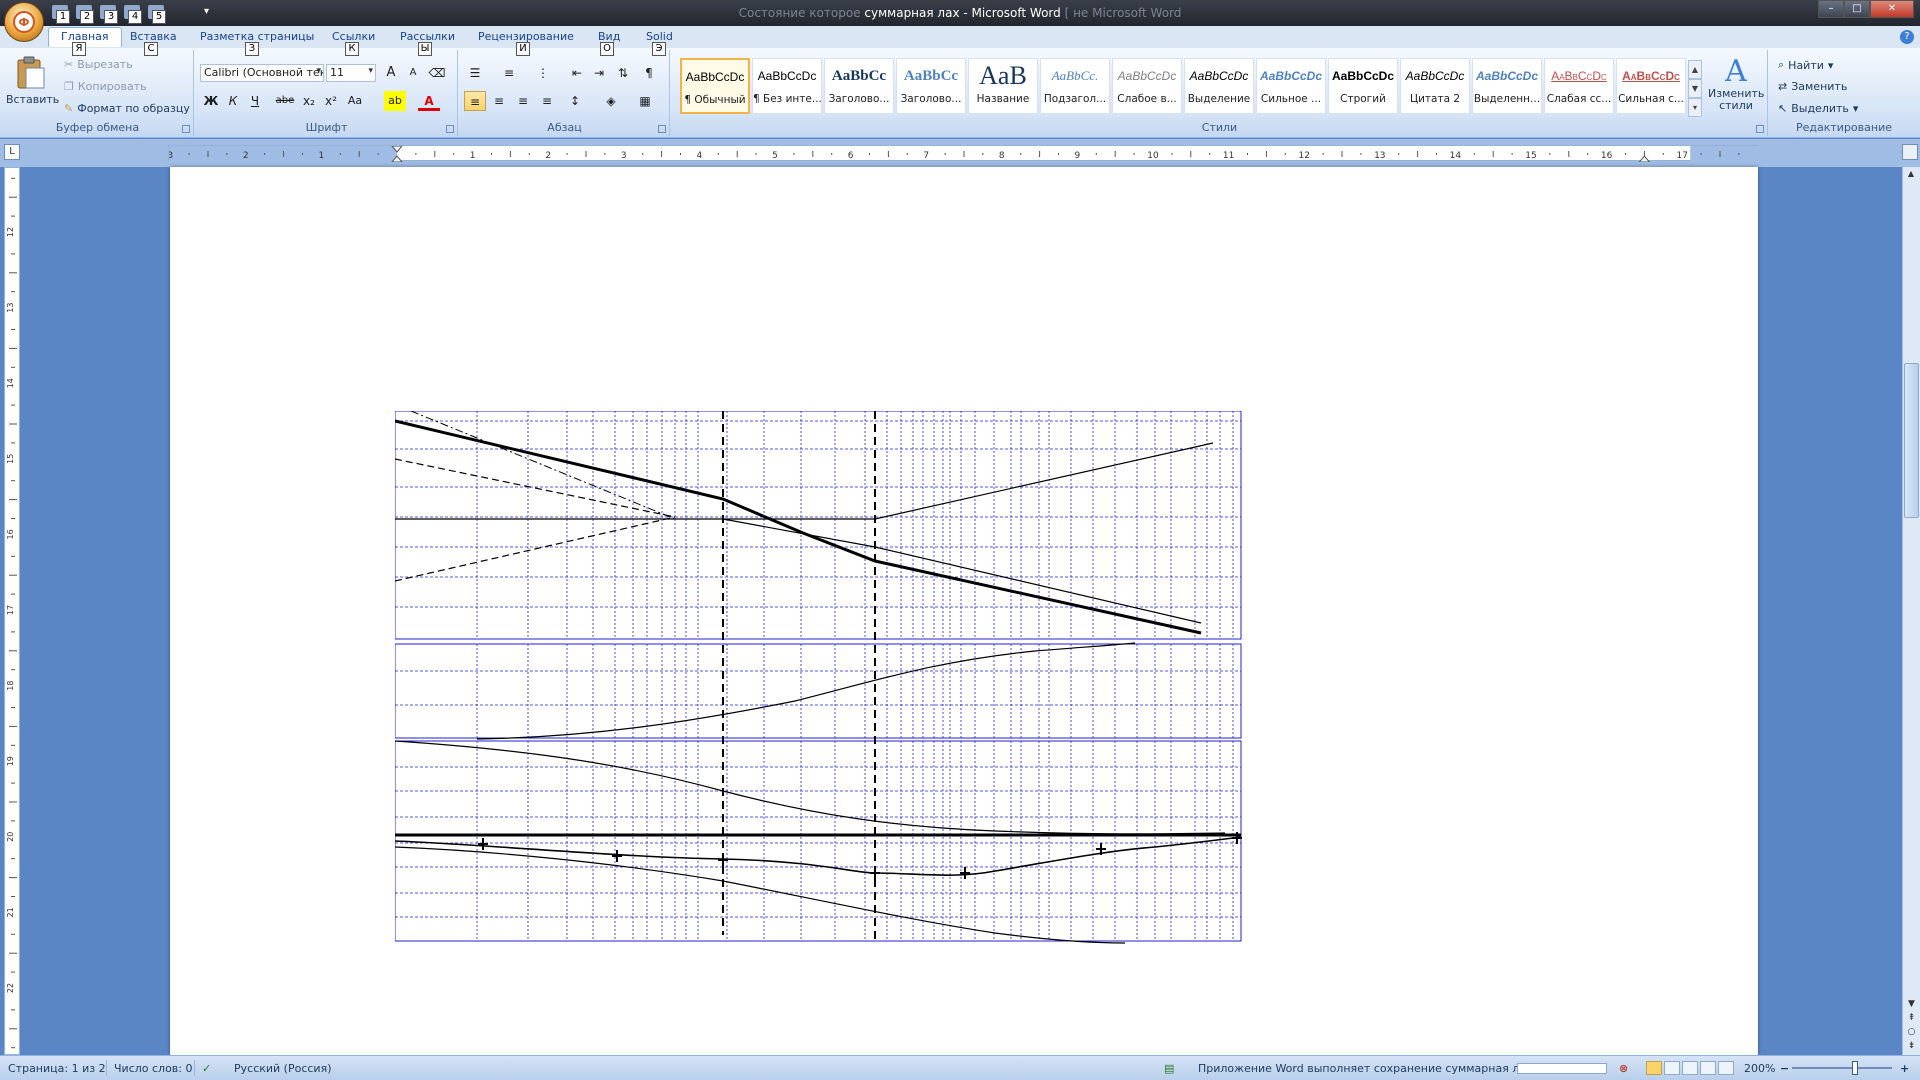 The width and height of the screenshot is (1920, 1080). Describe the element at coordinates (611, 101) in the screenshot. I see `shading-icon: ◈` at that location.